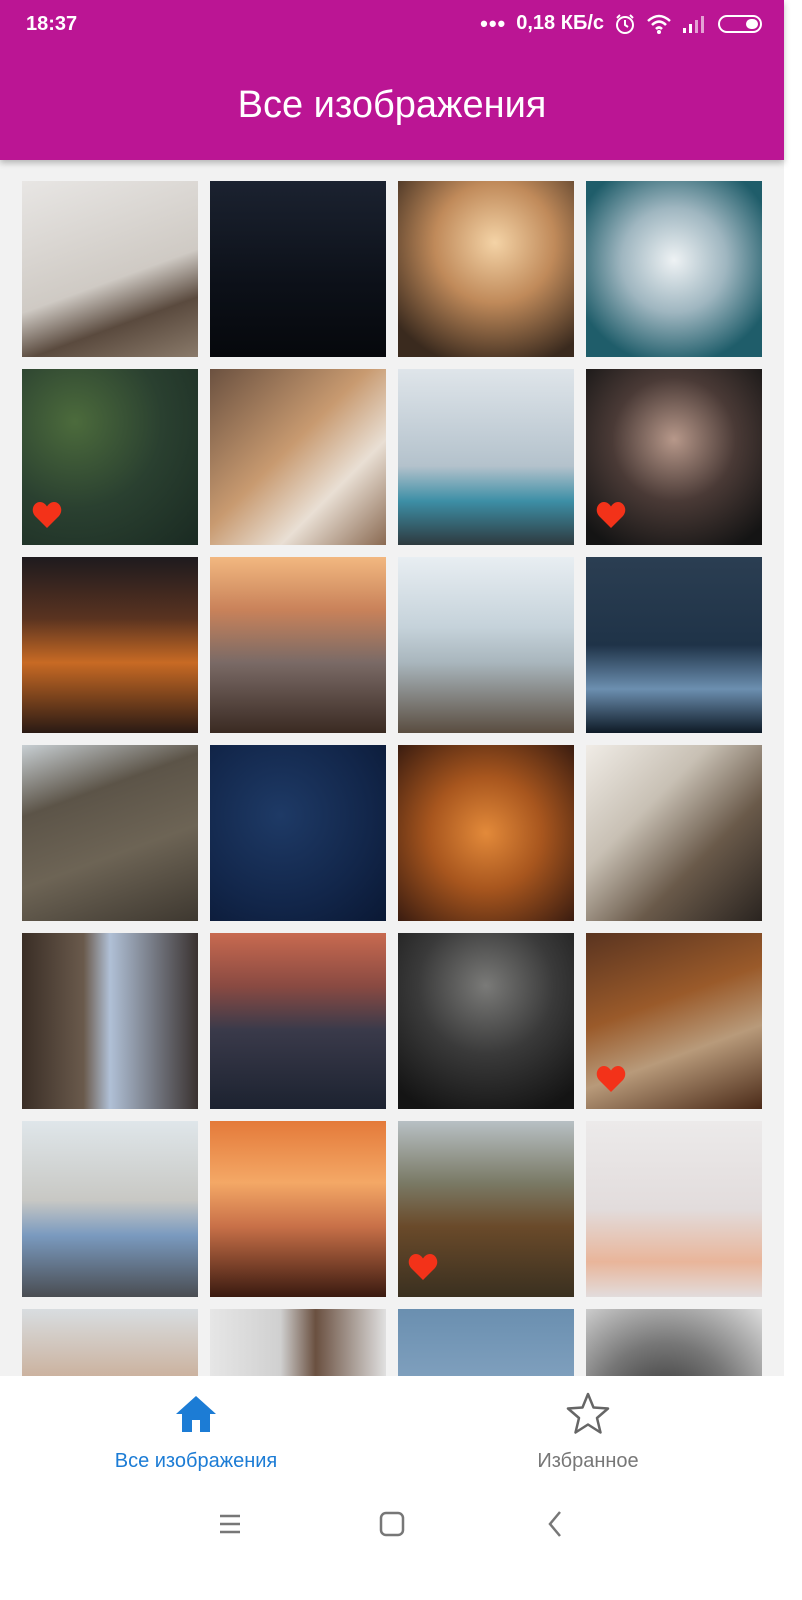 The height and width of the screenshot is (1600, 802). I want to click on app-bar: 18:37 ••• 0,18 КБ/с Все изображения, so click(392, 80).